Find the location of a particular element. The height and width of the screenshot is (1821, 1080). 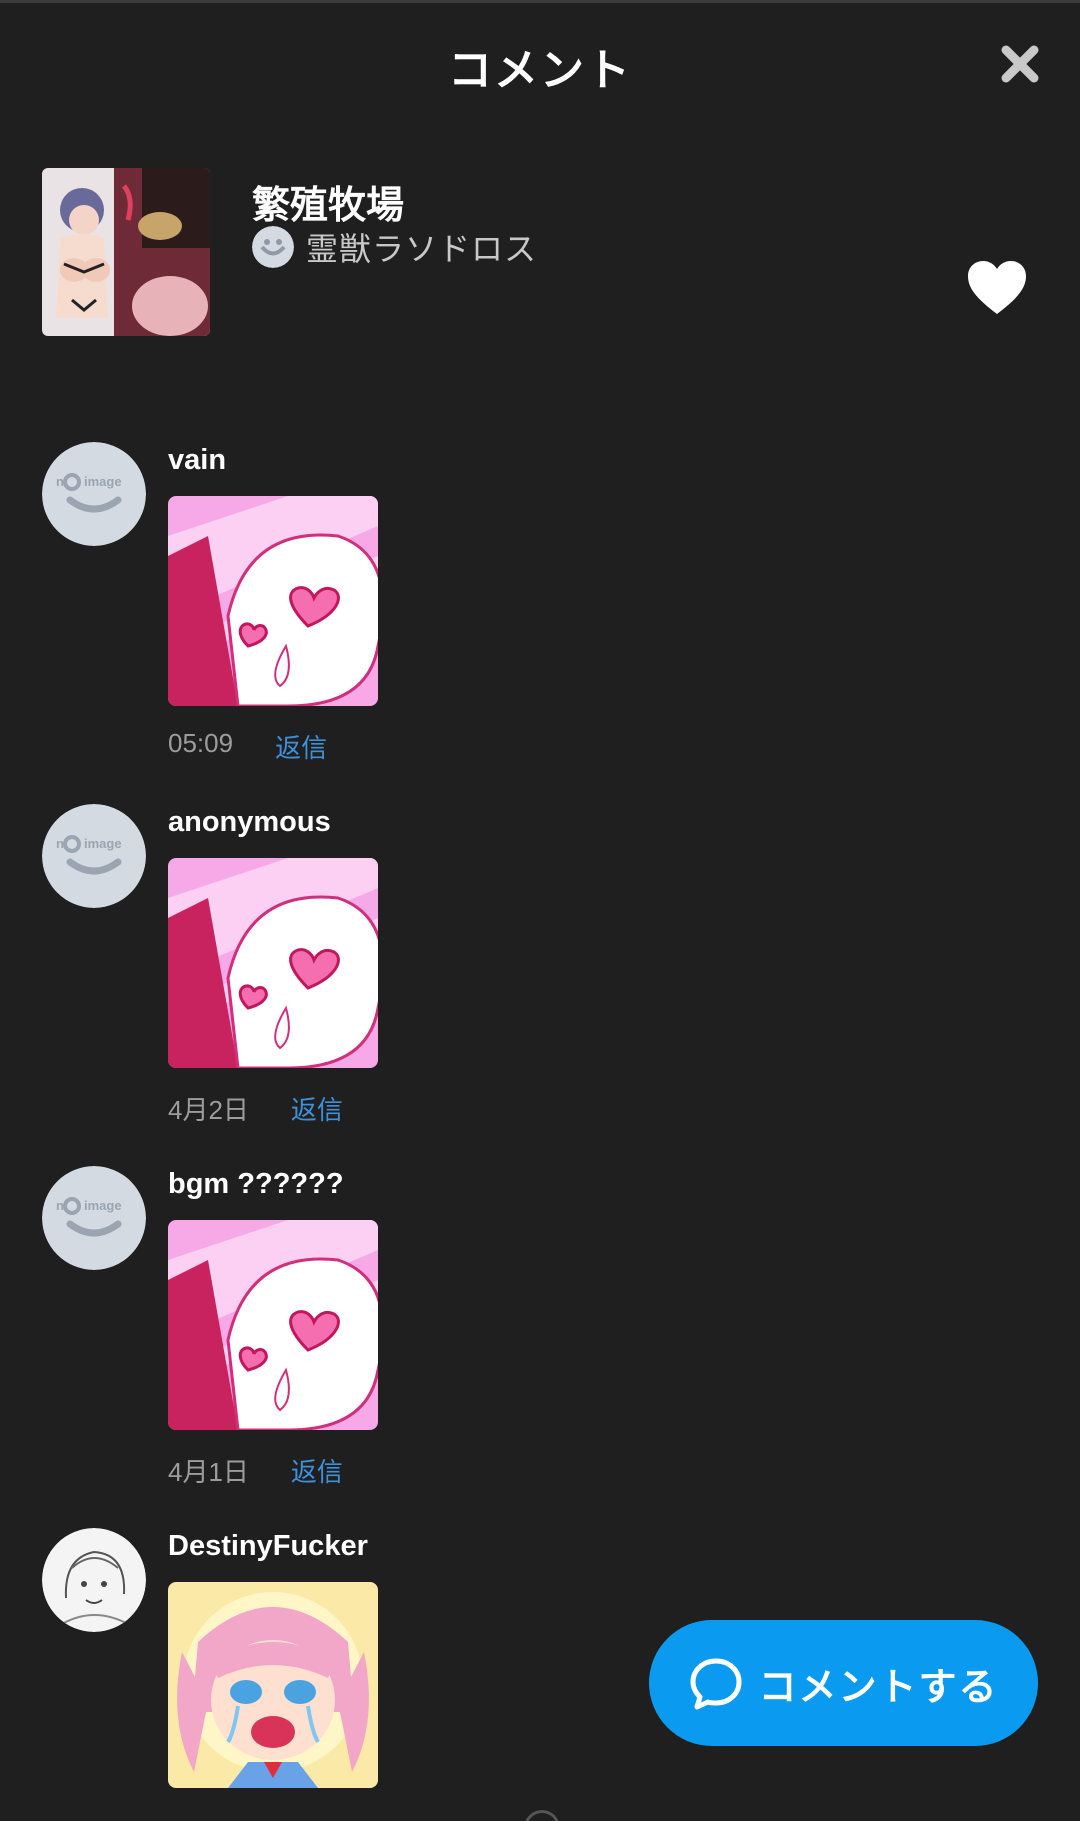

author-name: 霊獣ラソドロス is located at coordinates (422, 249).